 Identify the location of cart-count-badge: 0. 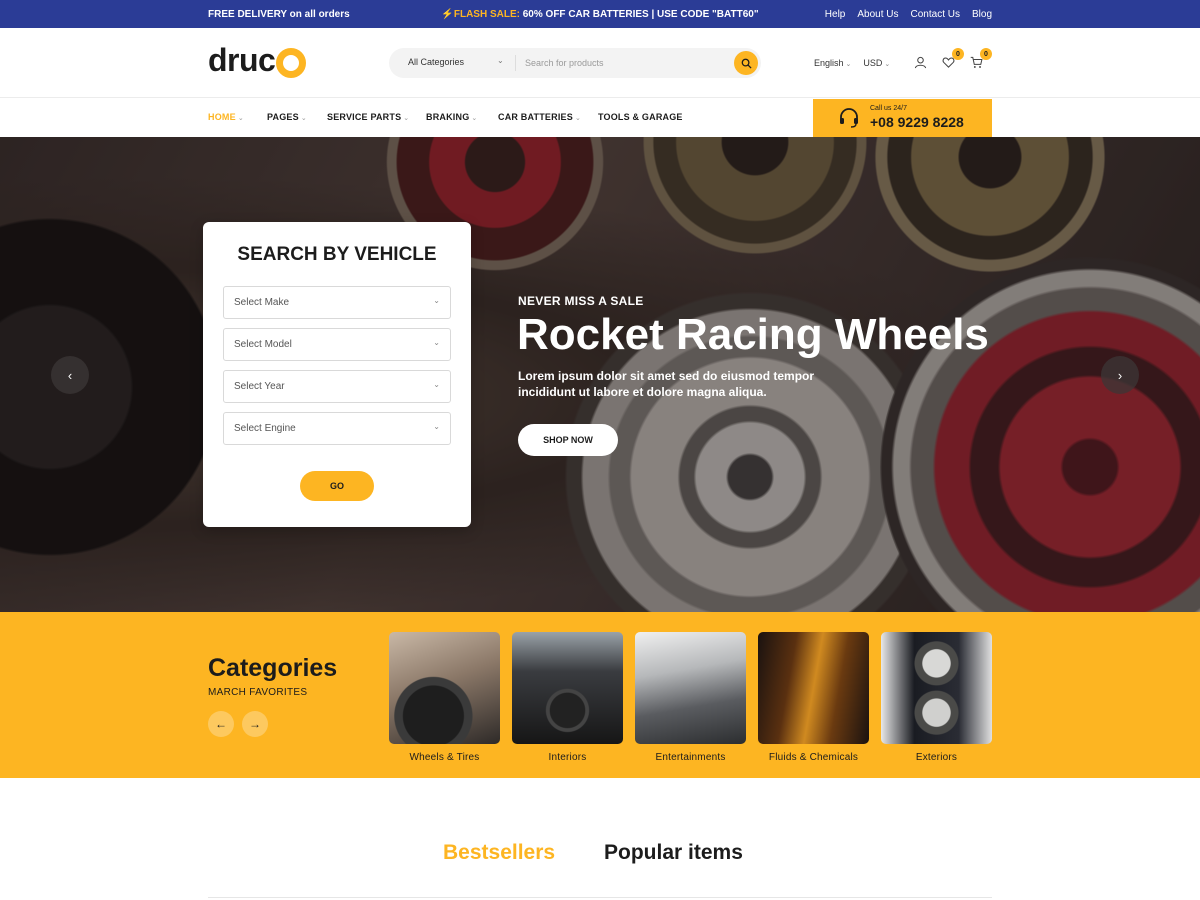
(986, 54).